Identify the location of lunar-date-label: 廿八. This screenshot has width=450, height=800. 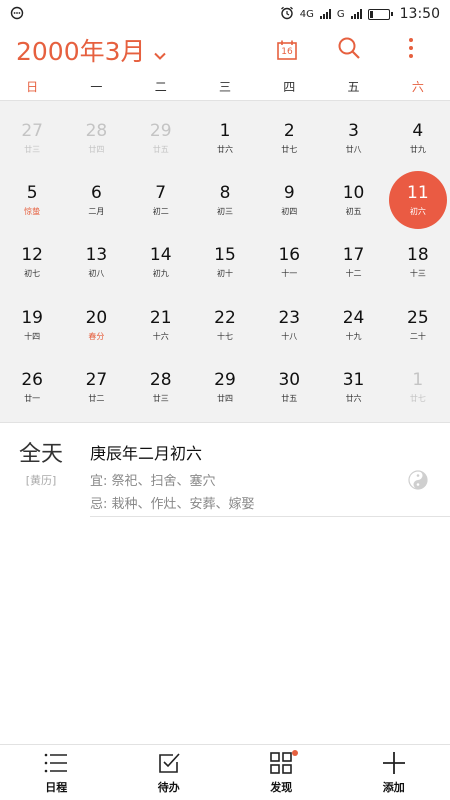
(353, 150).